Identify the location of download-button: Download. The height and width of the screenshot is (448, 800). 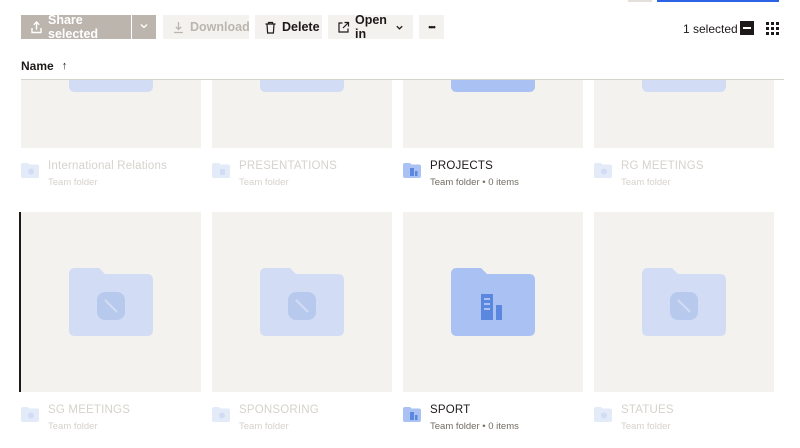
(206, 27).